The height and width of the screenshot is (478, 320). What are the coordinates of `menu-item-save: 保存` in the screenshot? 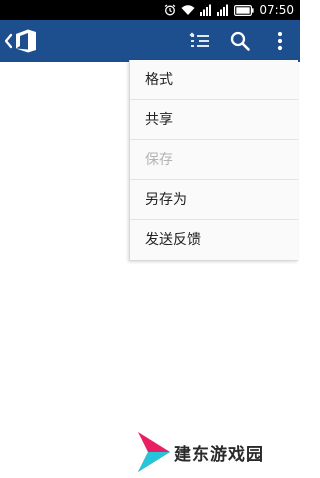 It's located at (214, 160).